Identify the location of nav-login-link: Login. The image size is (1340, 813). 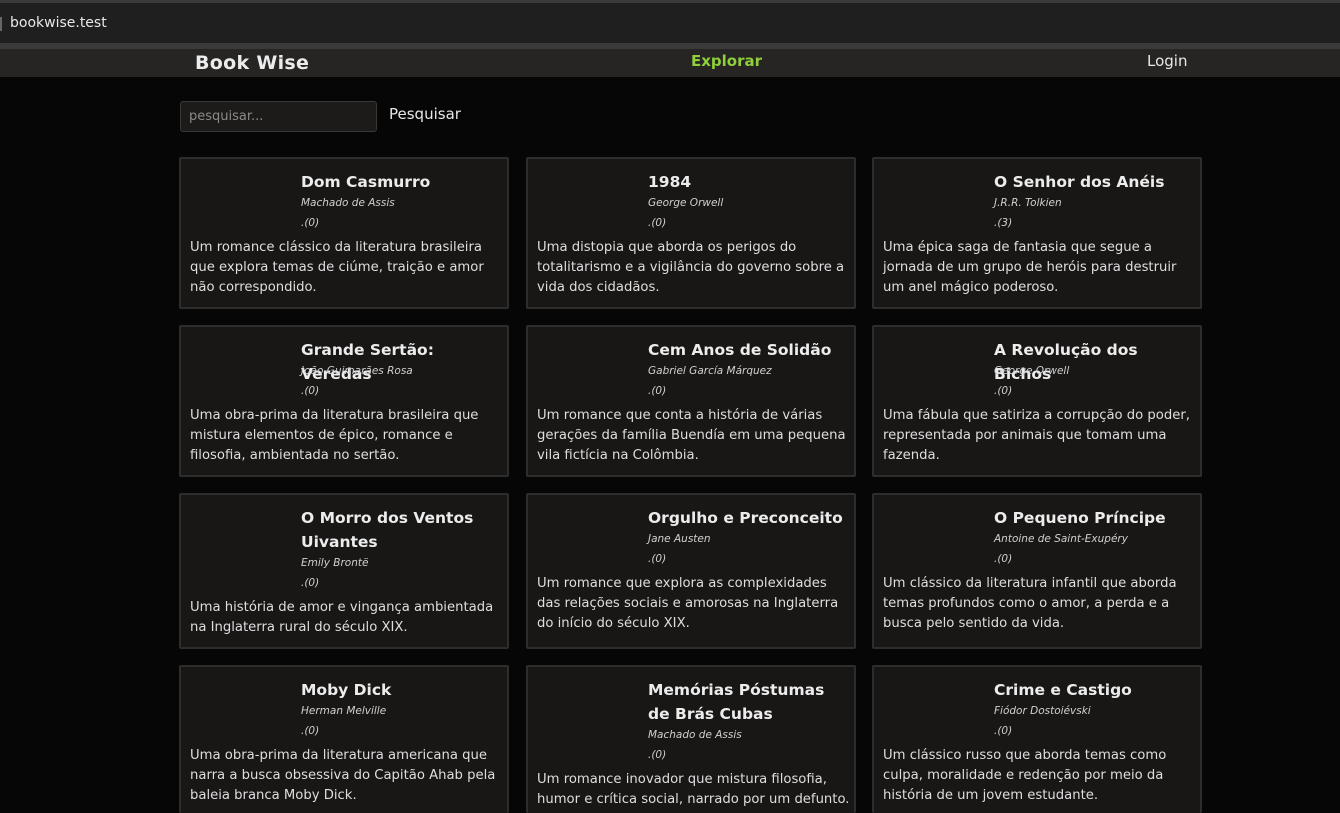
(1167, 61).